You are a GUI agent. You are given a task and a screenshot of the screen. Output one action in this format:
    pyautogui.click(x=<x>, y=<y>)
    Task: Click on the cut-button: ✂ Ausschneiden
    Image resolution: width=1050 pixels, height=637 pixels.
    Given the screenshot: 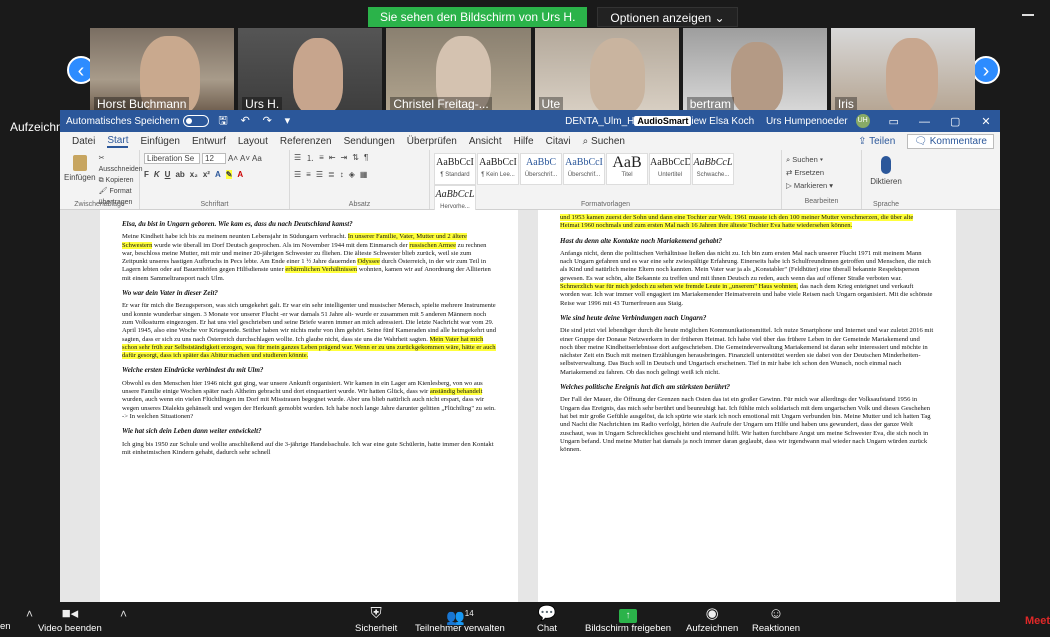 What is the action you would take?
    pyautogui.click(x=121, y=164)
    